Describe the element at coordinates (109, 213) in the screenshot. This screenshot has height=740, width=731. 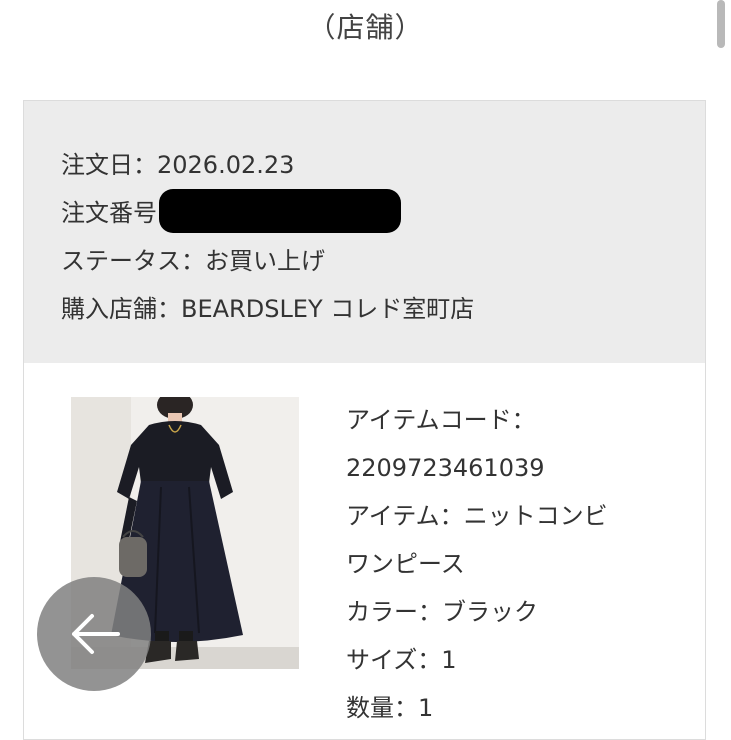
I see `order-number-label: 注文番号` at that location.